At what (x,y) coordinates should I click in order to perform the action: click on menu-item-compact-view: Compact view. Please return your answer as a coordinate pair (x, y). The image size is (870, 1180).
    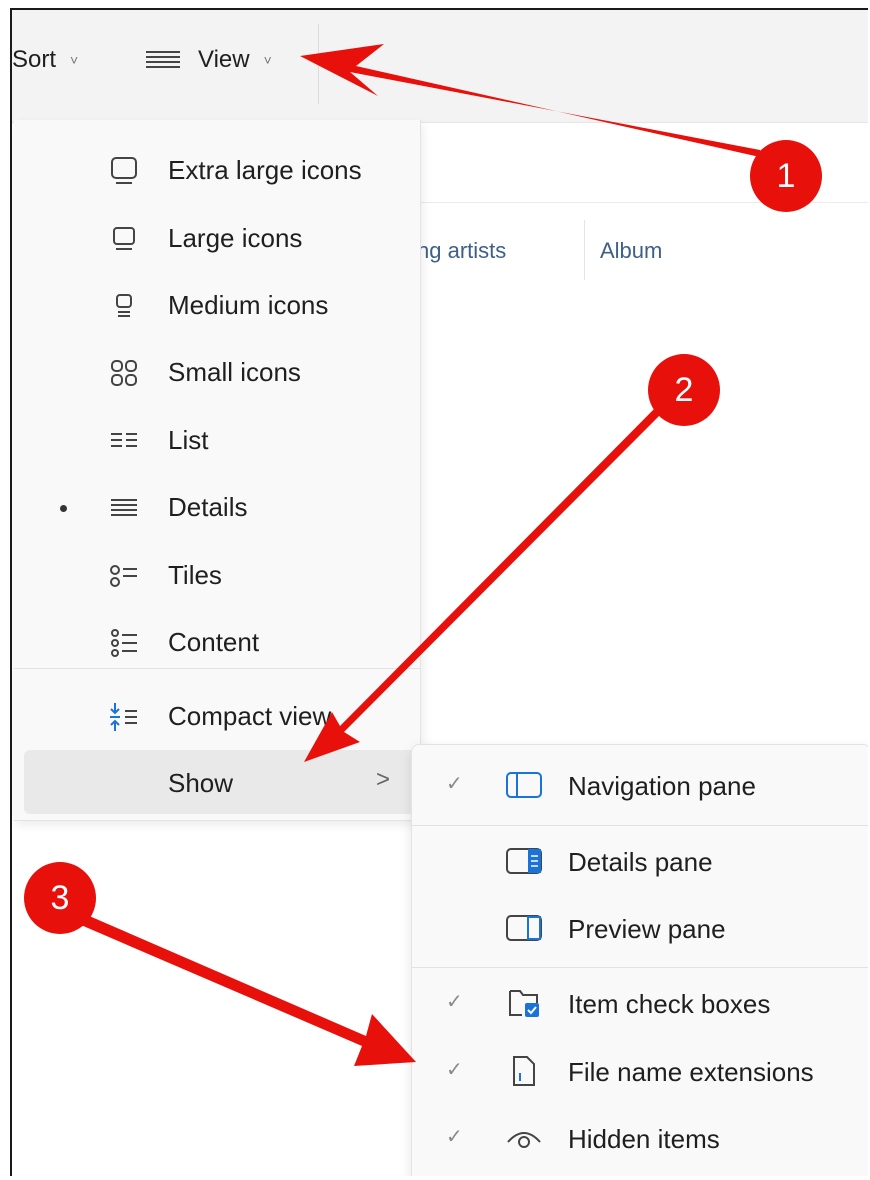
    Looking at the image, I should click on (217, 716).